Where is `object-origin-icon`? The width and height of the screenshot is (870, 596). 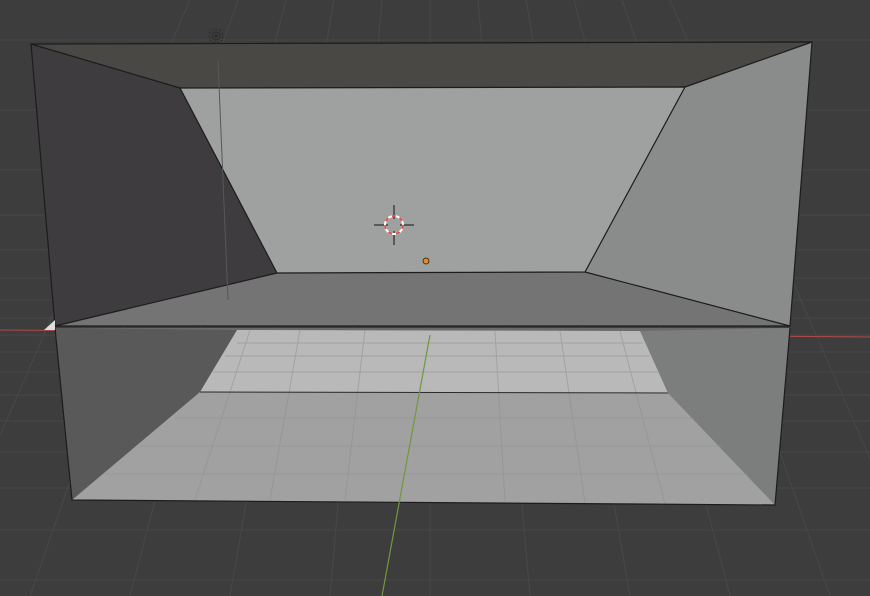 object-origin-icon is located at coordinates (426, 261).